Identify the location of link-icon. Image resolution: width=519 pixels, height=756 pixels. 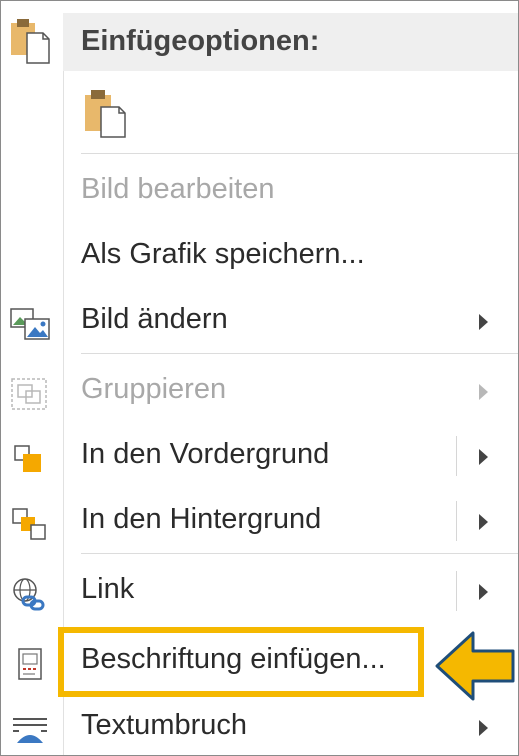
(29, 594).